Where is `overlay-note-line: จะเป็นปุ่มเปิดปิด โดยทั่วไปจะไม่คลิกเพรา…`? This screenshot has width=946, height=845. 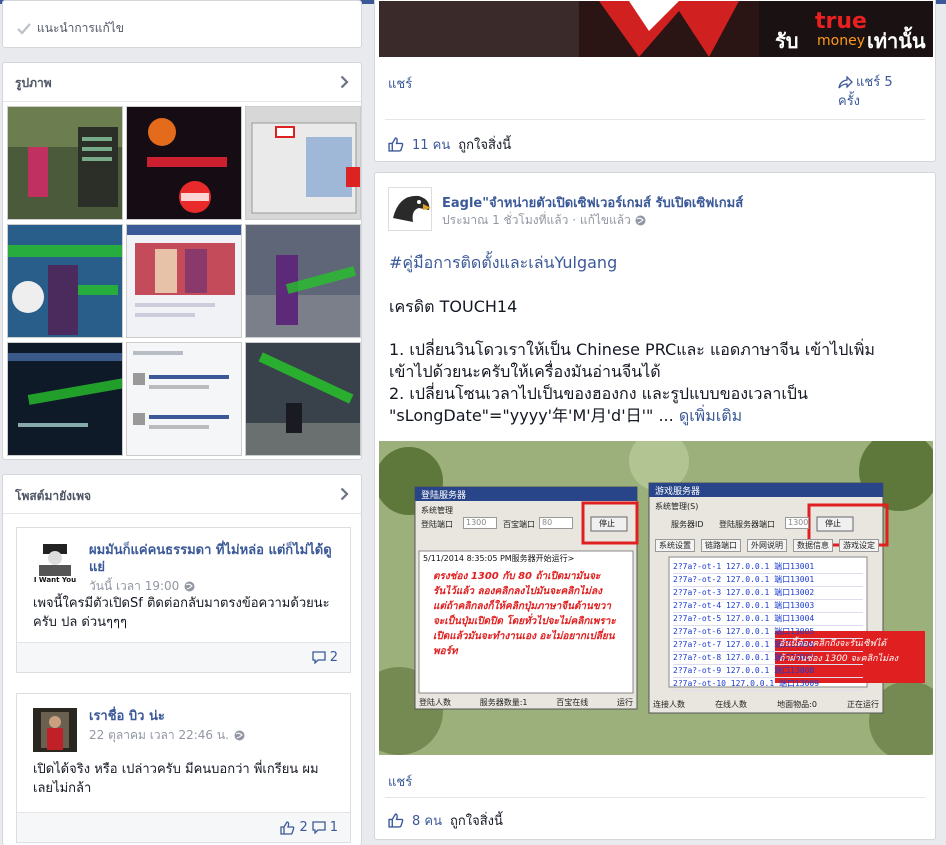
overlay-note-line: จะเป็นปุ่มเปิดปิด โดยทั่วไปจะไม่คลิกเพรา… is located at coordinates (524, 621).